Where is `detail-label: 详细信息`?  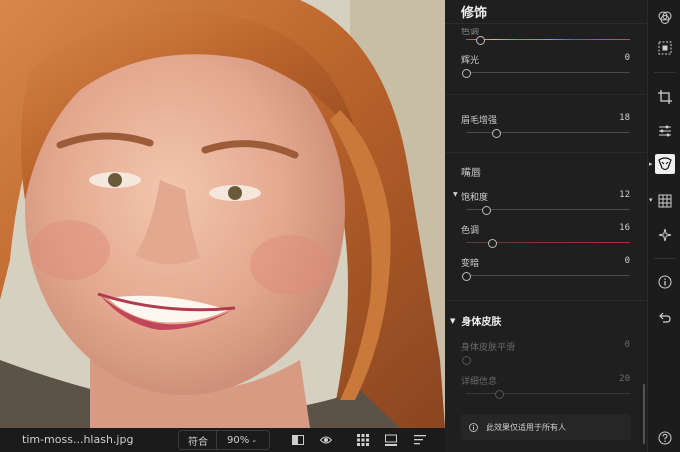 detail-label: 详细信息 is located at coordinates (479, 382).